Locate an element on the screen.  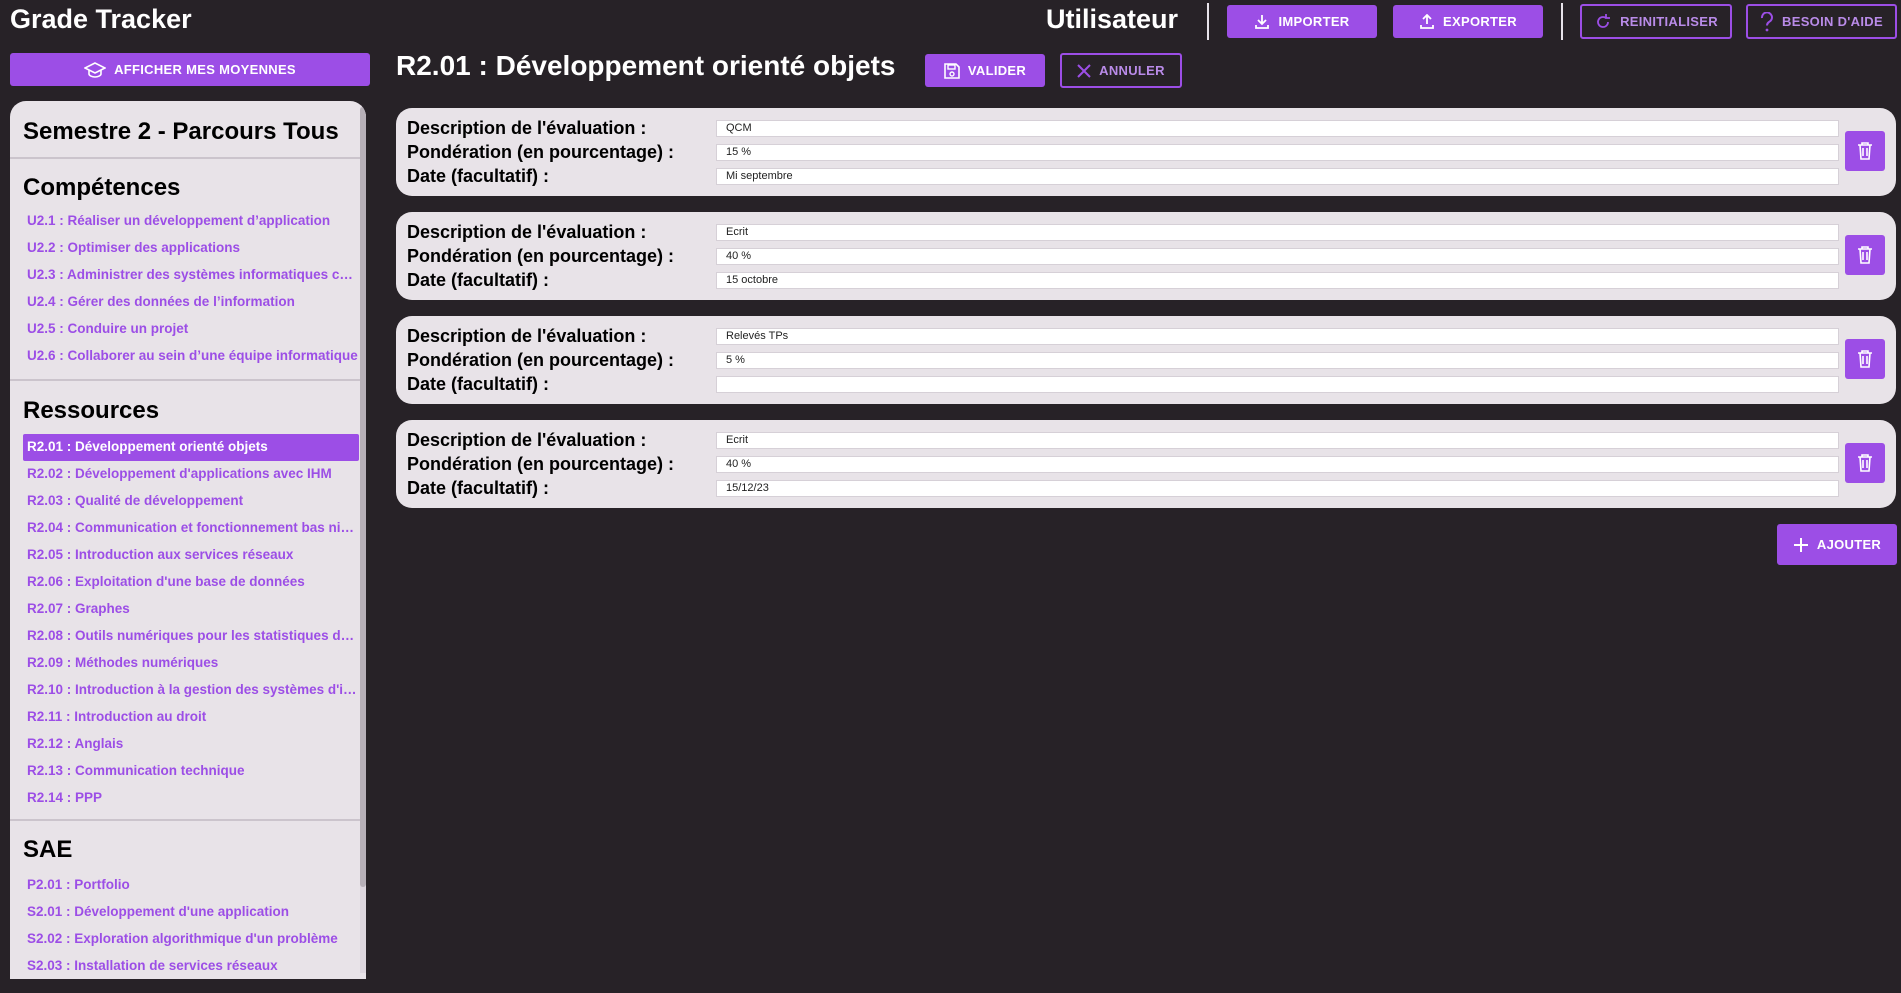
question-icon is located at coordinates (1767, 21).